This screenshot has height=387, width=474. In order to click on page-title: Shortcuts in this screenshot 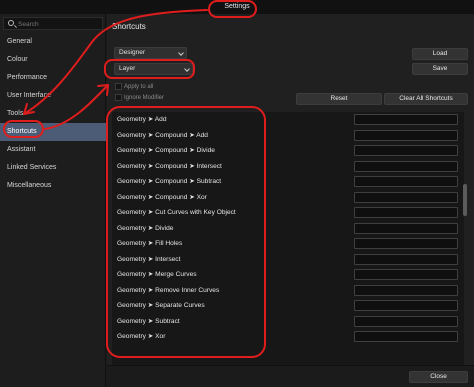, I will do `click(129, 26)`.